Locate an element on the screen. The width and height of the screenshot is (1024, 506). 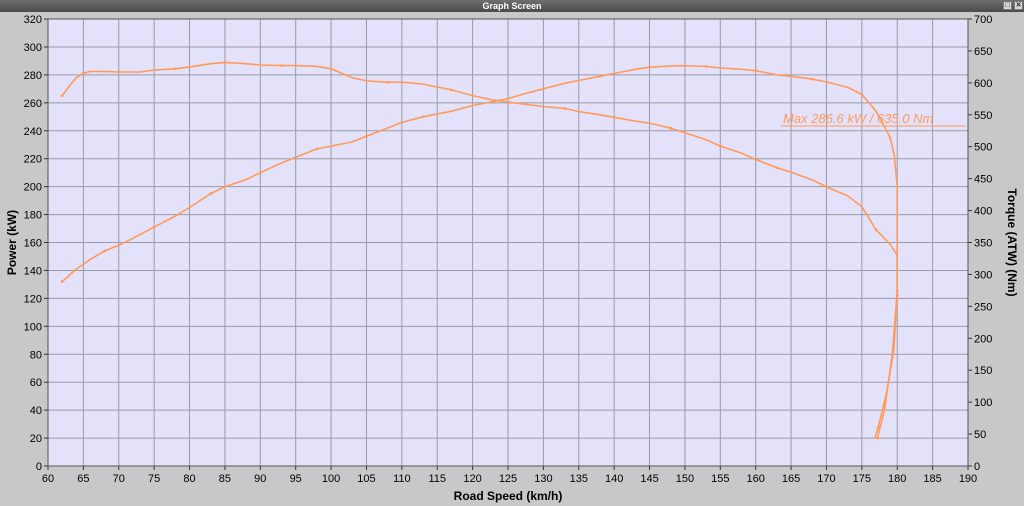
x-tick-label: 185 is located at coordinates (932, 479).